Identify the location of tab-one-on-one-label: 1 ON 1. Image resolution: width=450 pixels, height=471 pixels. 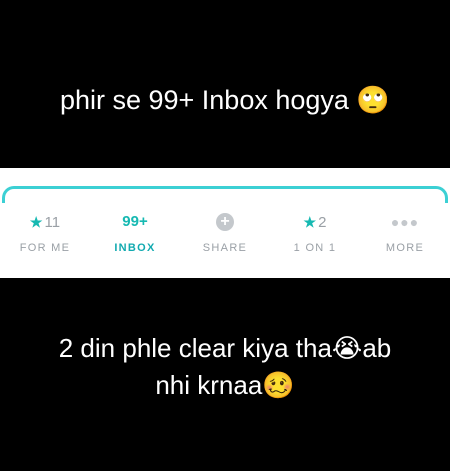
(315, 248).